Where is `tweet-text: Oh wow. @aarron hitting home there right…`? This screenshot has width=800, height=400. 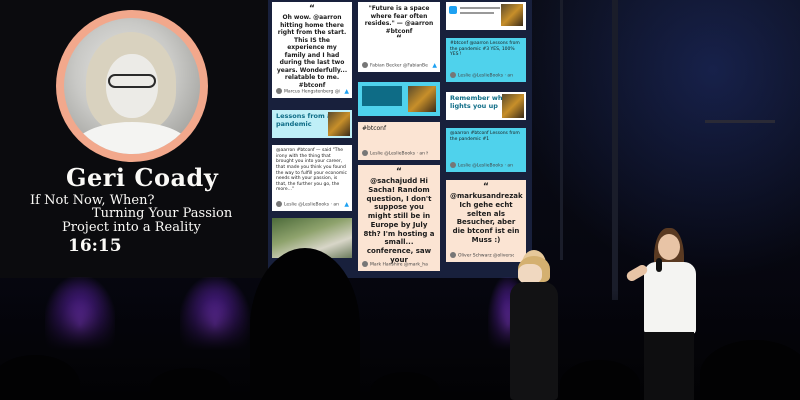
tweet-text: Oh wow. @aarron hitting home there right… is located at coordinates (312, 51).